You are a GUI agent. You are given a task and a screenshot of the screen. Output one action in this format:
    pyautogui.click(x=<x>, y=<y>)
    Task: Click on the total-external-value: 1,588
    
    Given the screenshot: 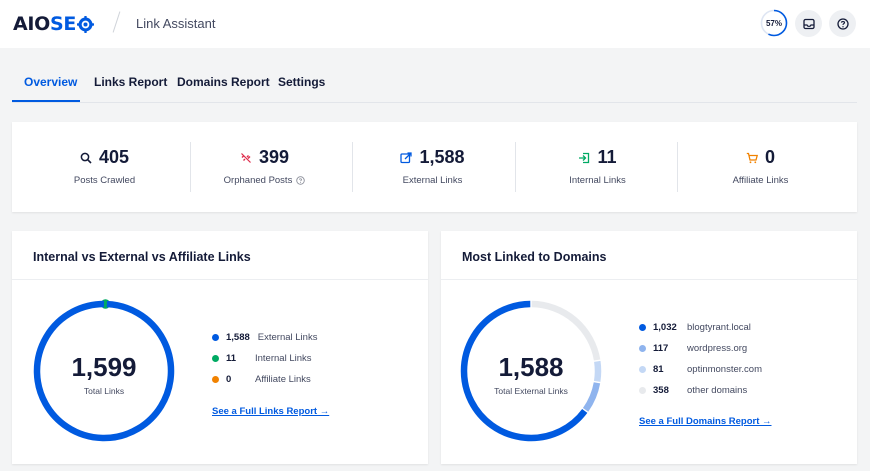 What is the action you would take?
    pyautogui.click(x=531, y=367)
    